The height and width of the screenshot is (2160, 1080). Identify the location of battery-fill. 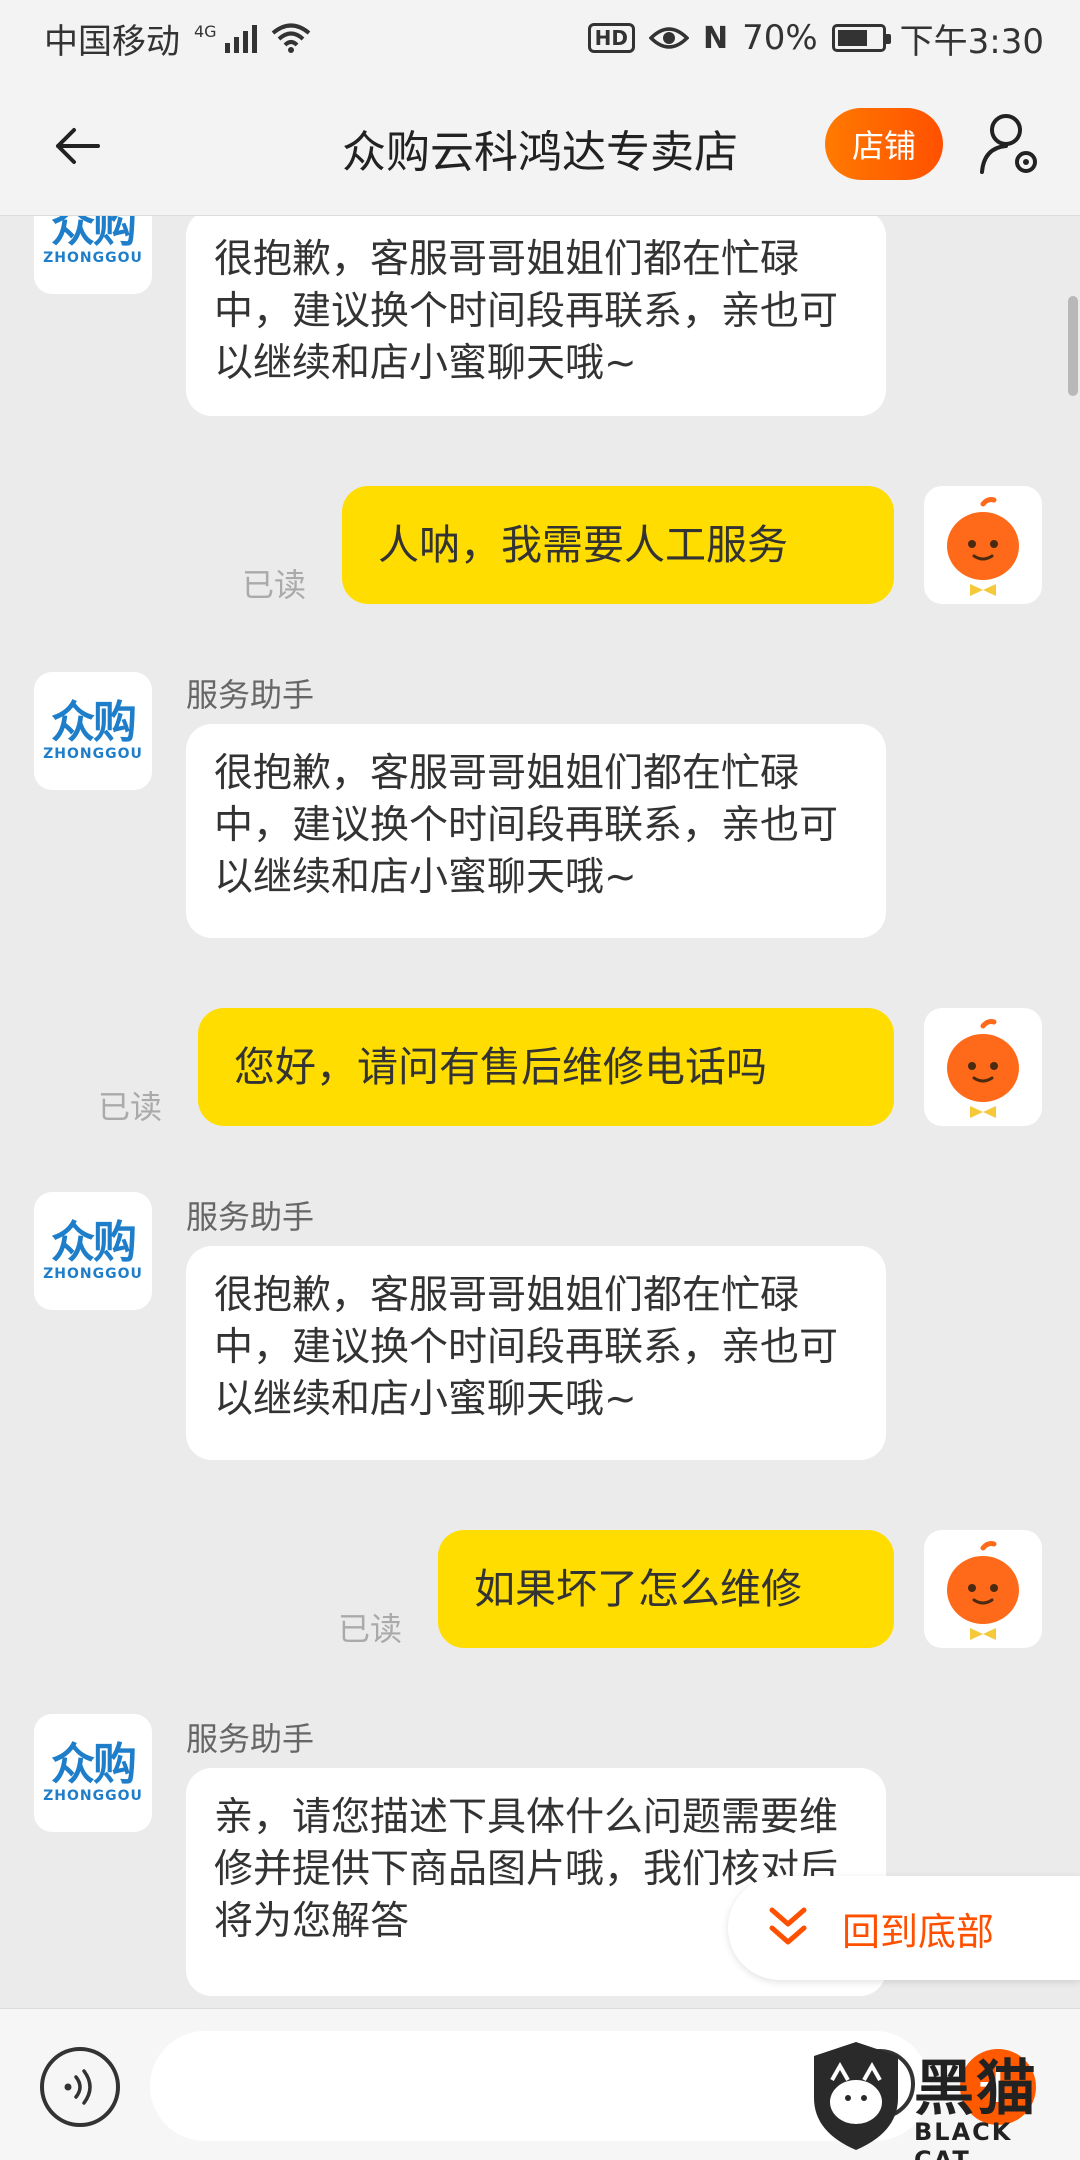
(852, 38).